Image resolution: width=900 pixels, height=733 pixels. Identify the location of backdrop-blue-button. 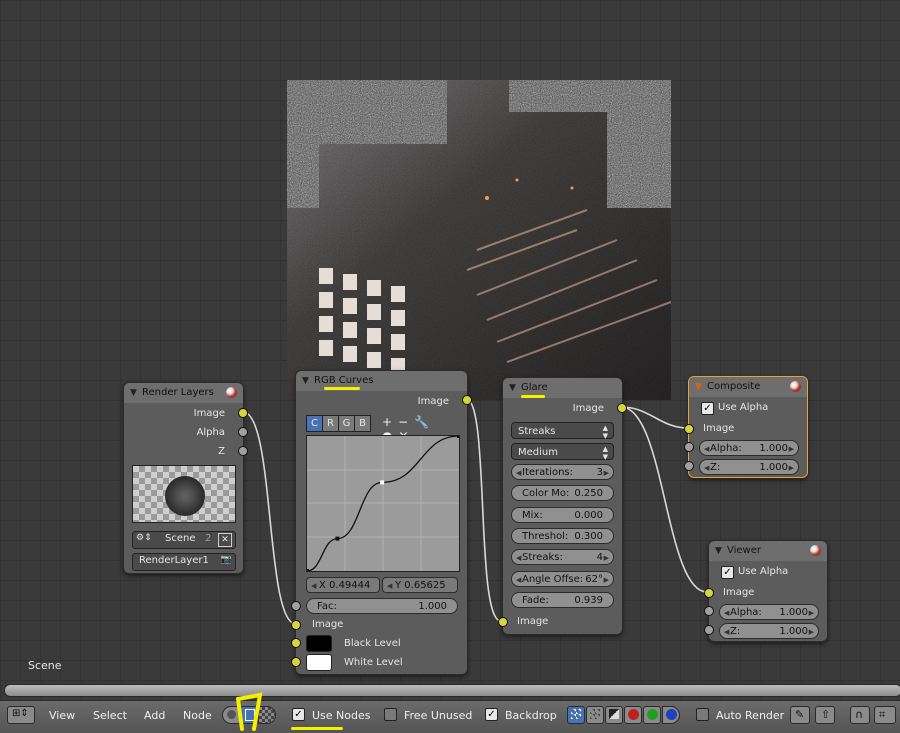
(671, 715).